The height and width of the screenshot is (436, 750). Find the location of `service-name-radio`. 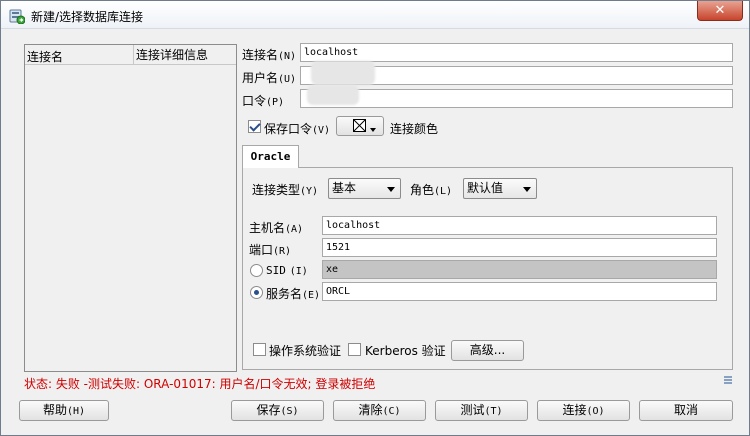

service-name-radio is located at coordinates (256, 292).